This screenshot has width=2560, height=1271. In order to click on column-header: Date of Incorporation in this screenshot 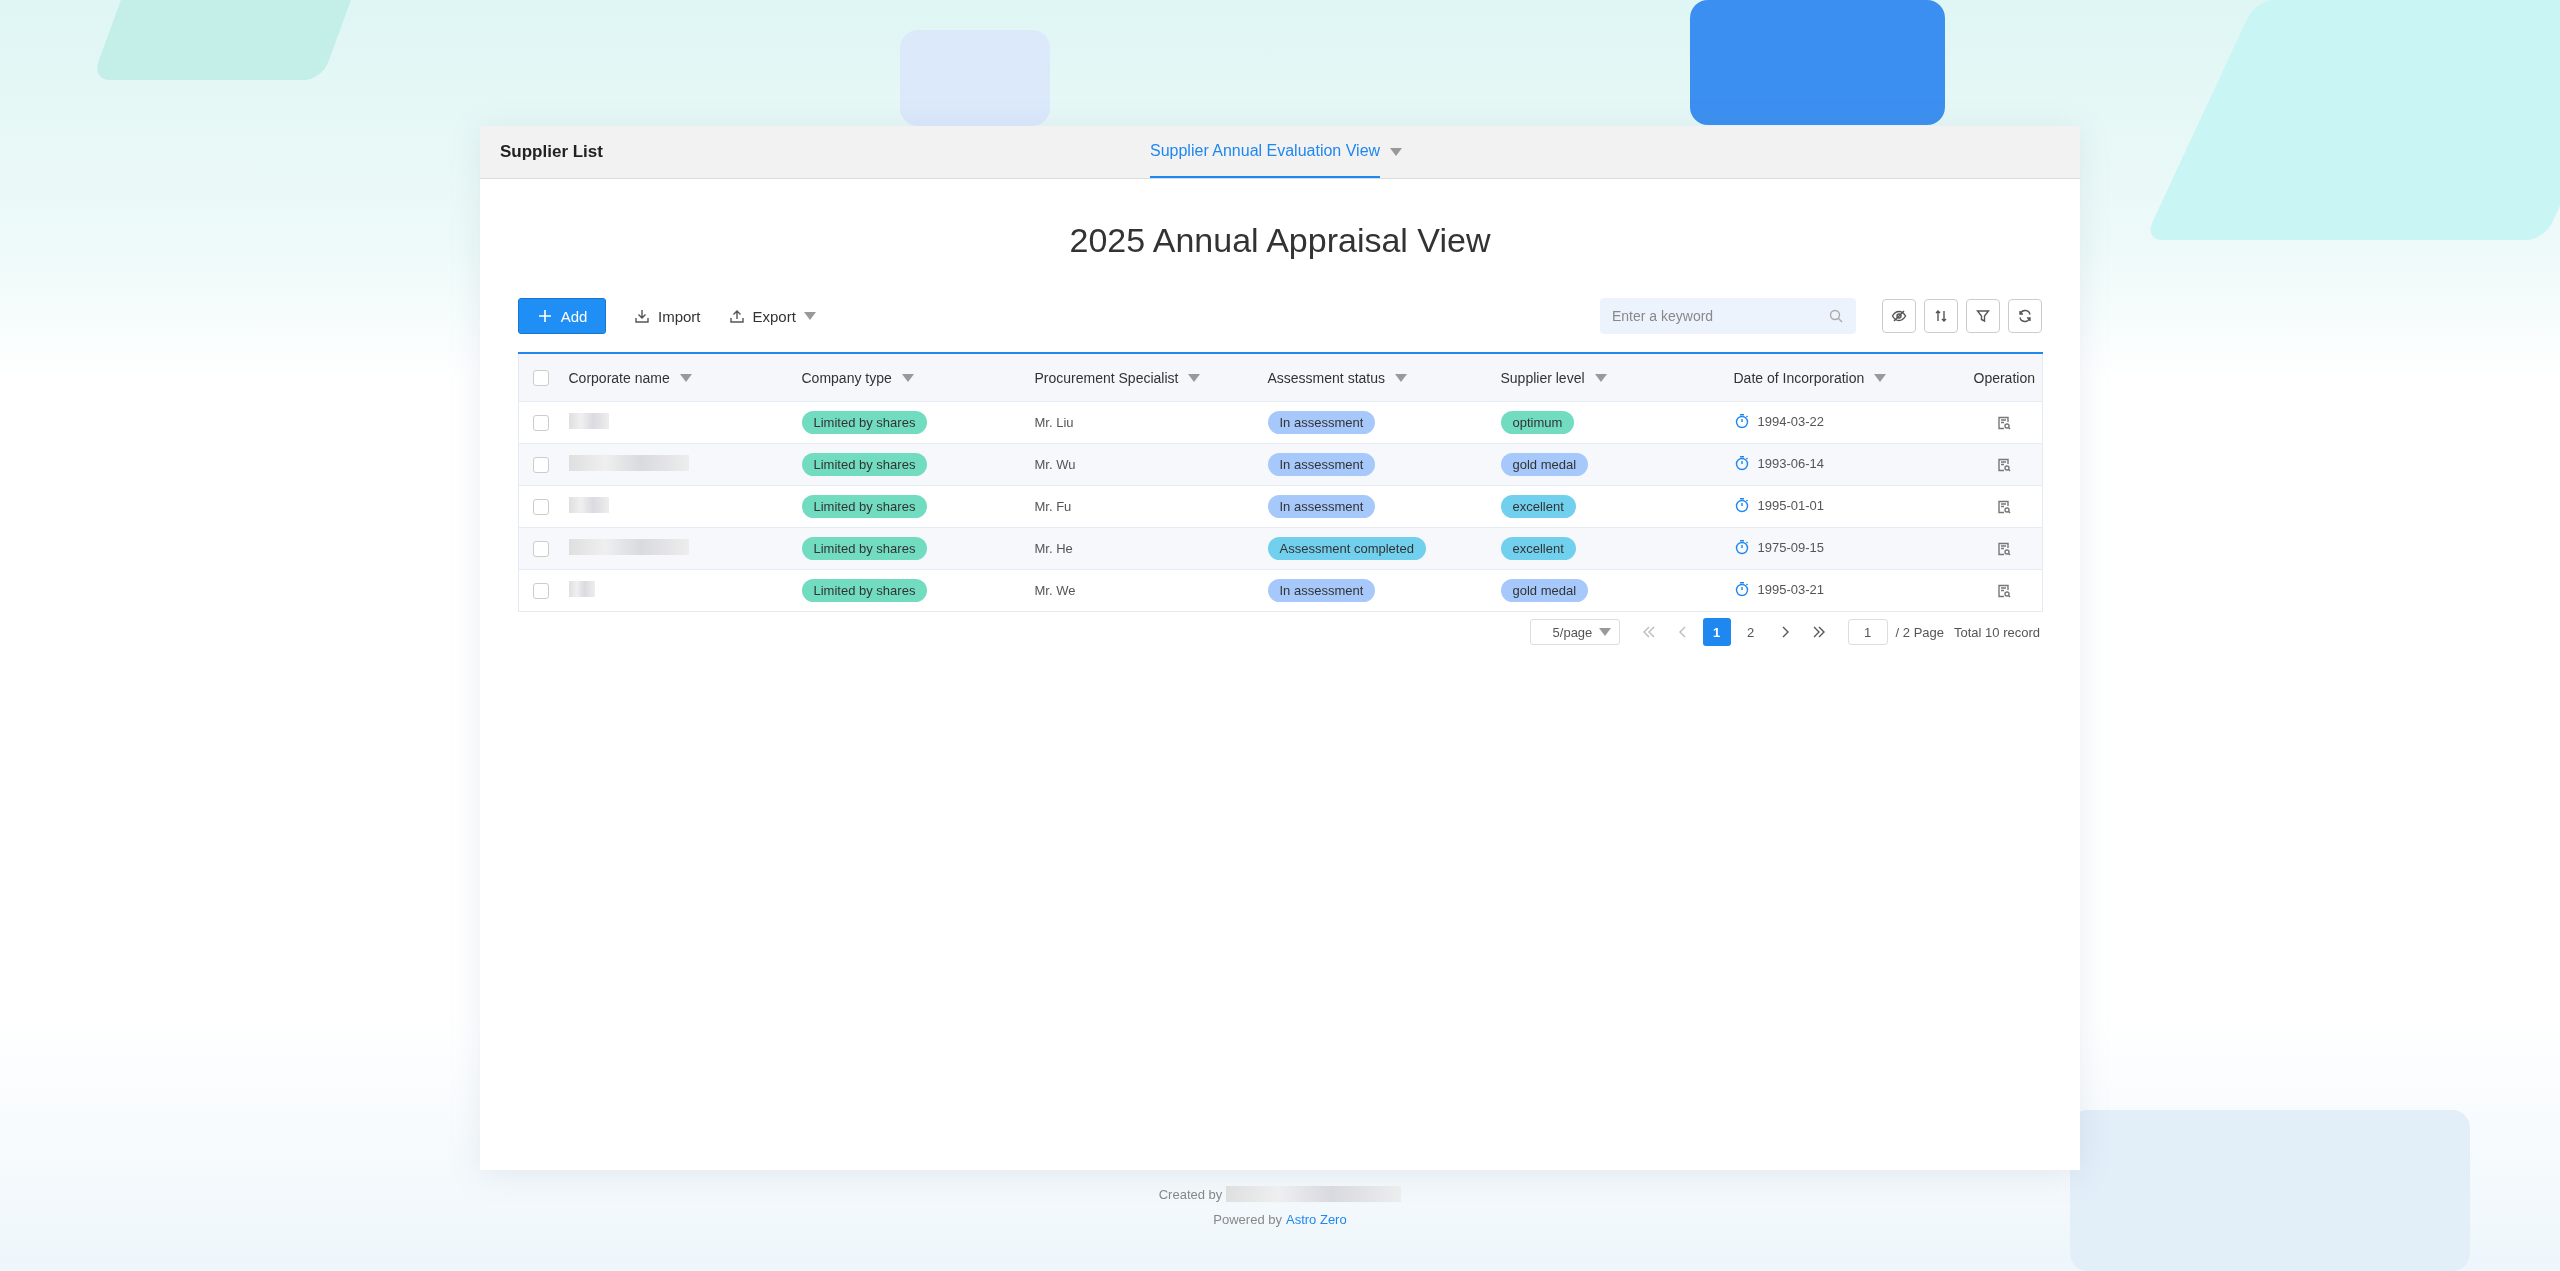, I will do `click(1799, 377)`.